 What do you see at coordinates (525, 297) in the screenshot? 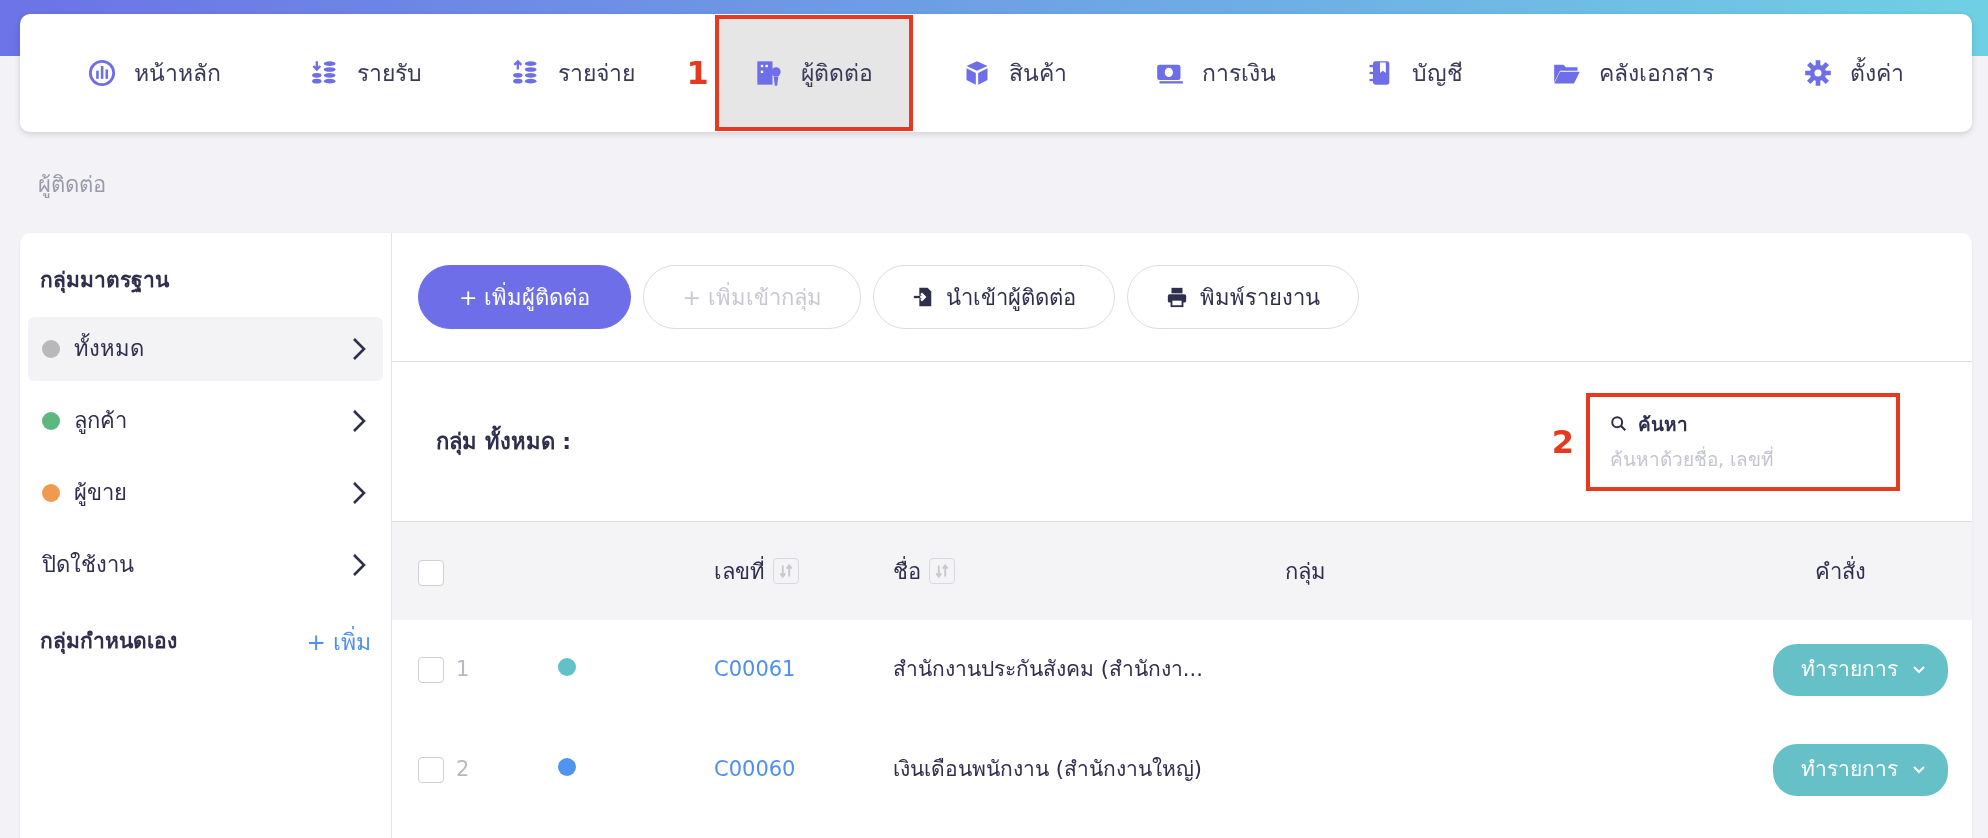
I see `add-button: + เพิ่มผู้ติดต่อ` at bounding box center [525, 297].